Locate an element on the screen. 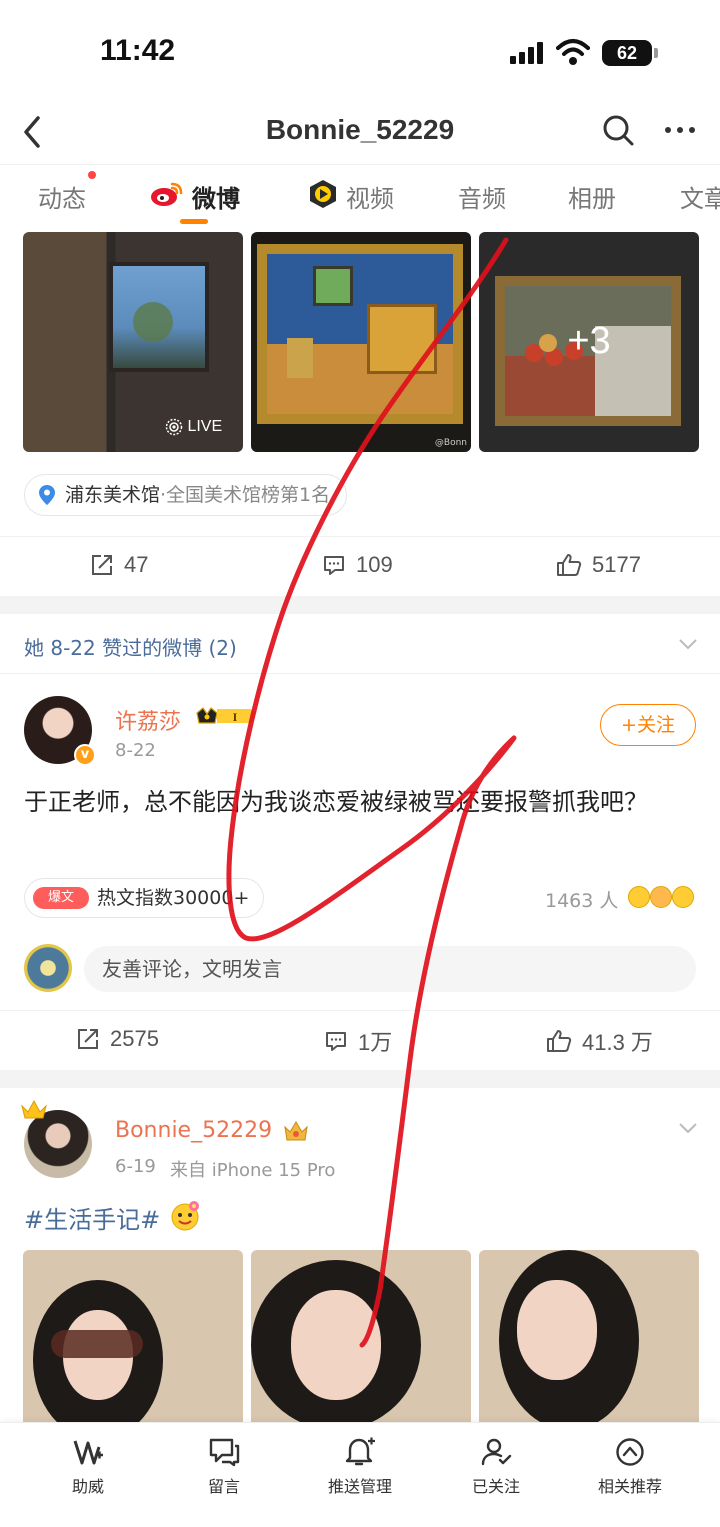 This screenshot has width=720, height=1527. profile-tabs: 动态 微博 视频 音频 相册 文章 is located at coordinates (360, 196).